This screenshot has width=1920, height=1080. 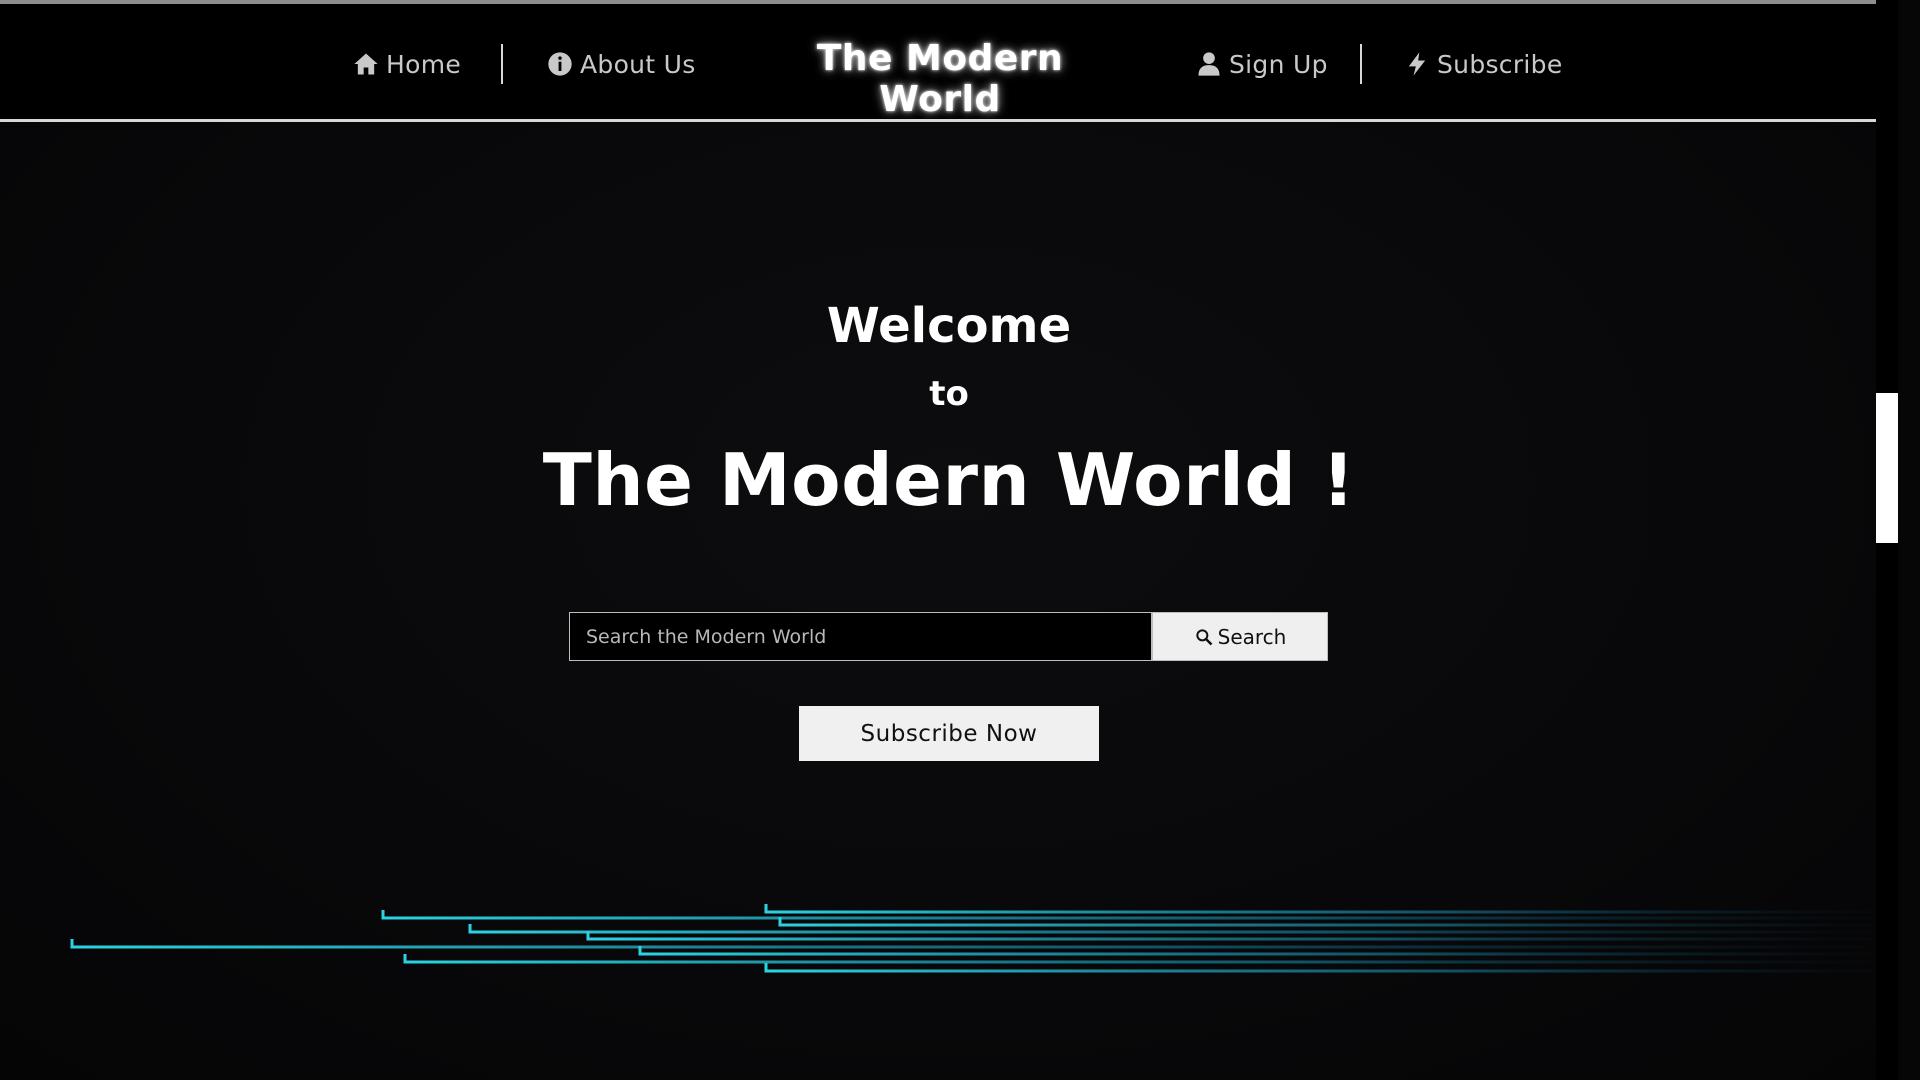 What do you see at coordinates (1500, 64) in the screenshot?
I see `nav-subscribe-label: Subscribe` at bounding box center [1500, 64].